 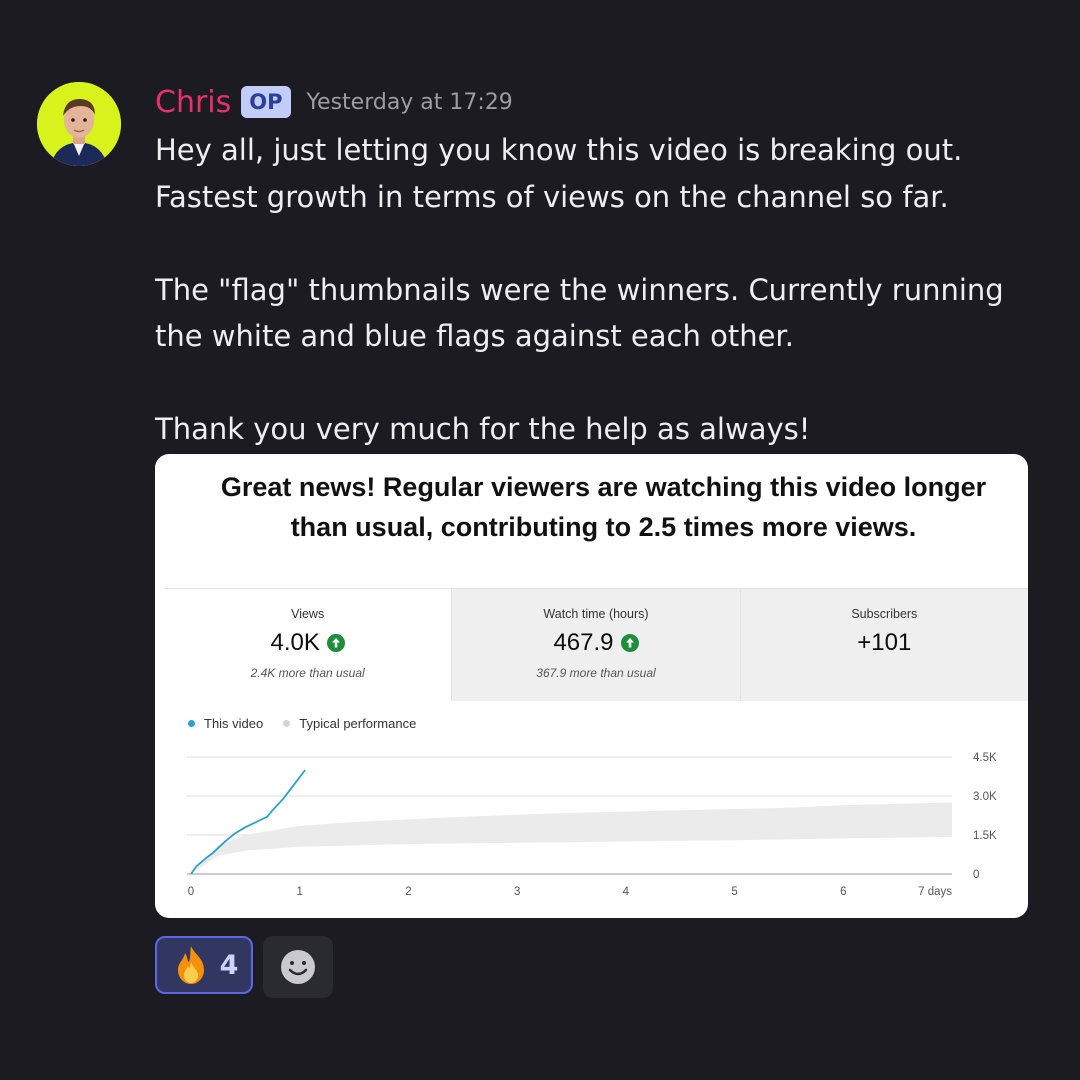 What do you see at coordinates (190, 965) in the screenshot?
I see `fire-emoji-icon` at bounding box center [190, 965].